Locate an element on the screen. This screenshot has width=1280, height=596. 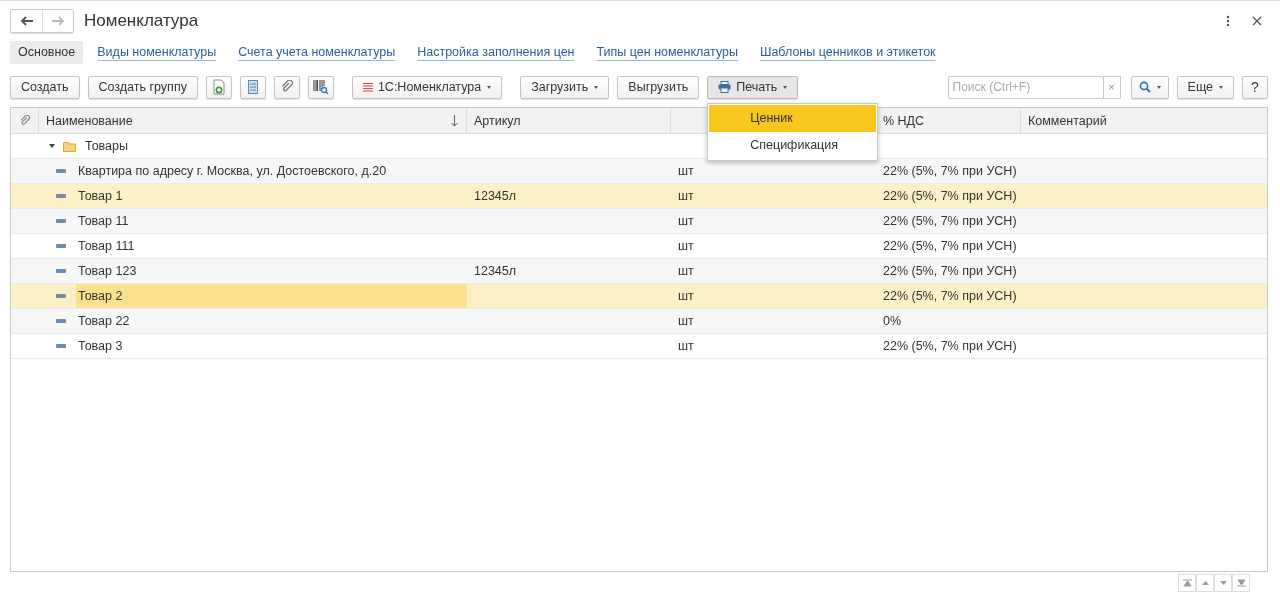
expand-toggle-icon is located at coordinates (52, 146).